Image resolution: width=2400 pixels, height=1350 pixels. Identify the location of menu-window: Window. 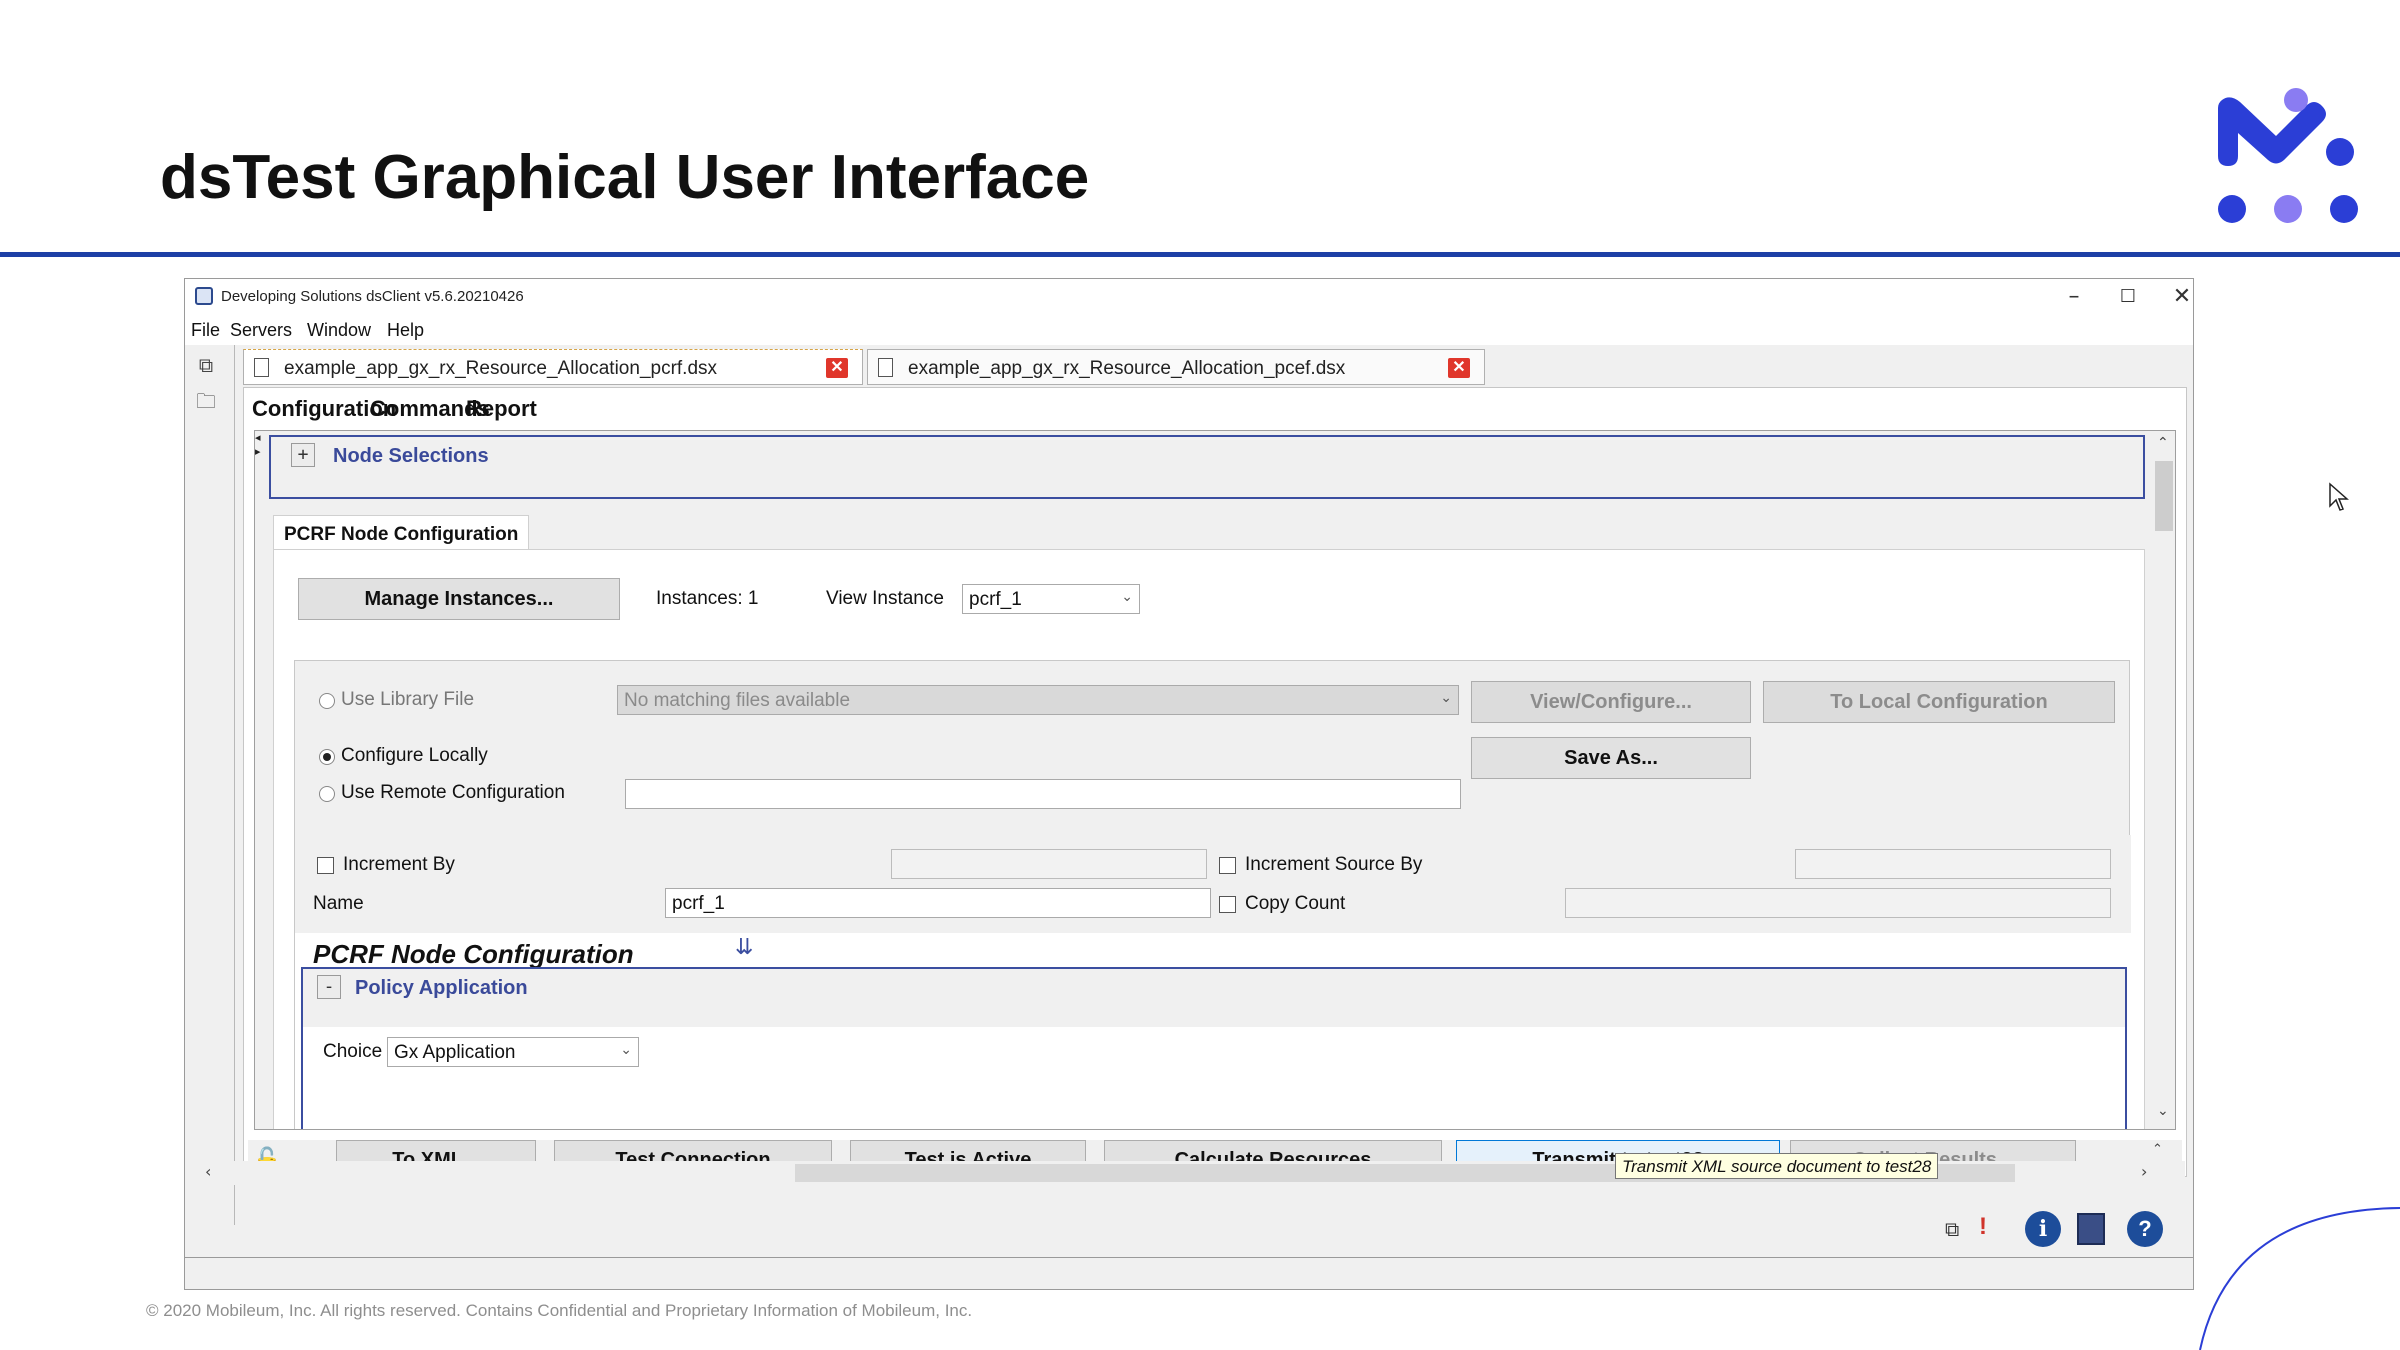
(339, 330).